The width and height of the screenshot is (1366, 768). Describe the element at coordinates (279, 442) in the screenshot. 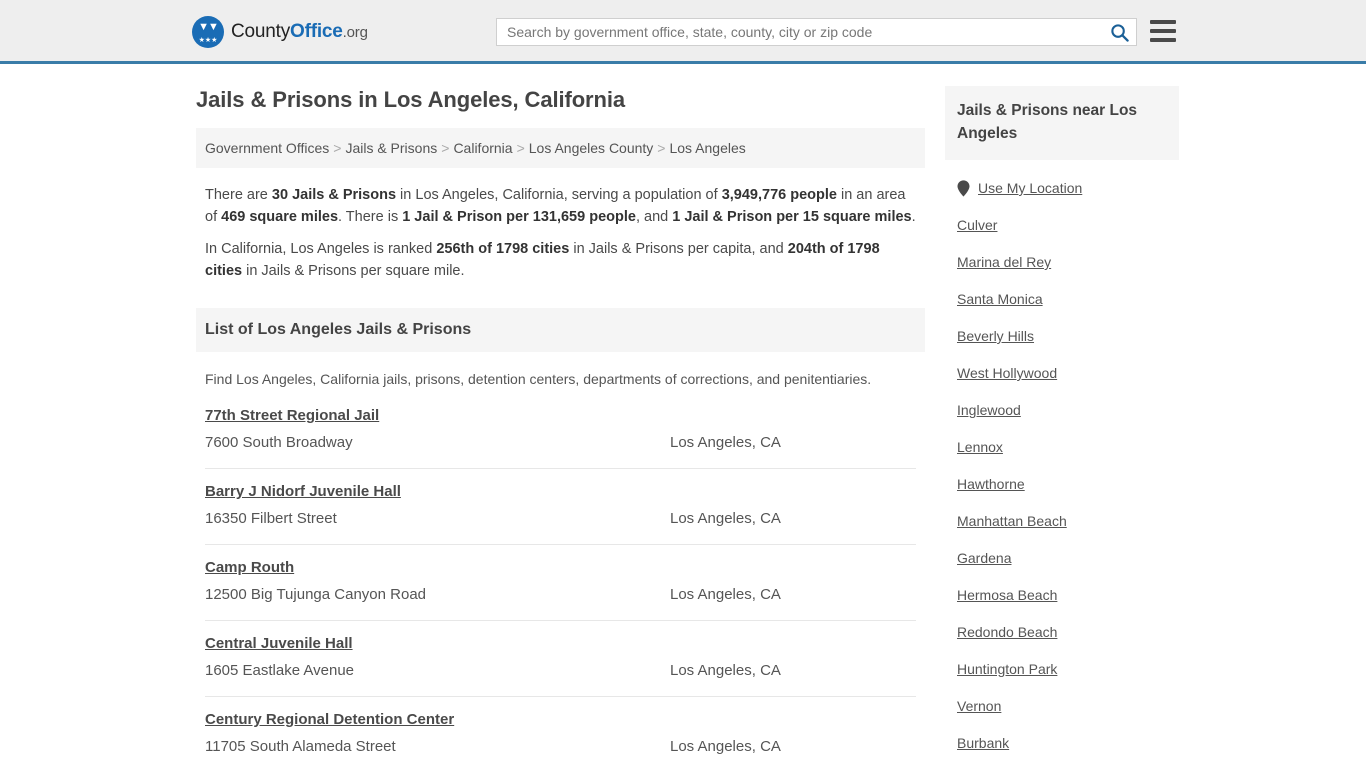

I see `listing-address: 7600 South Broadway` at that location.